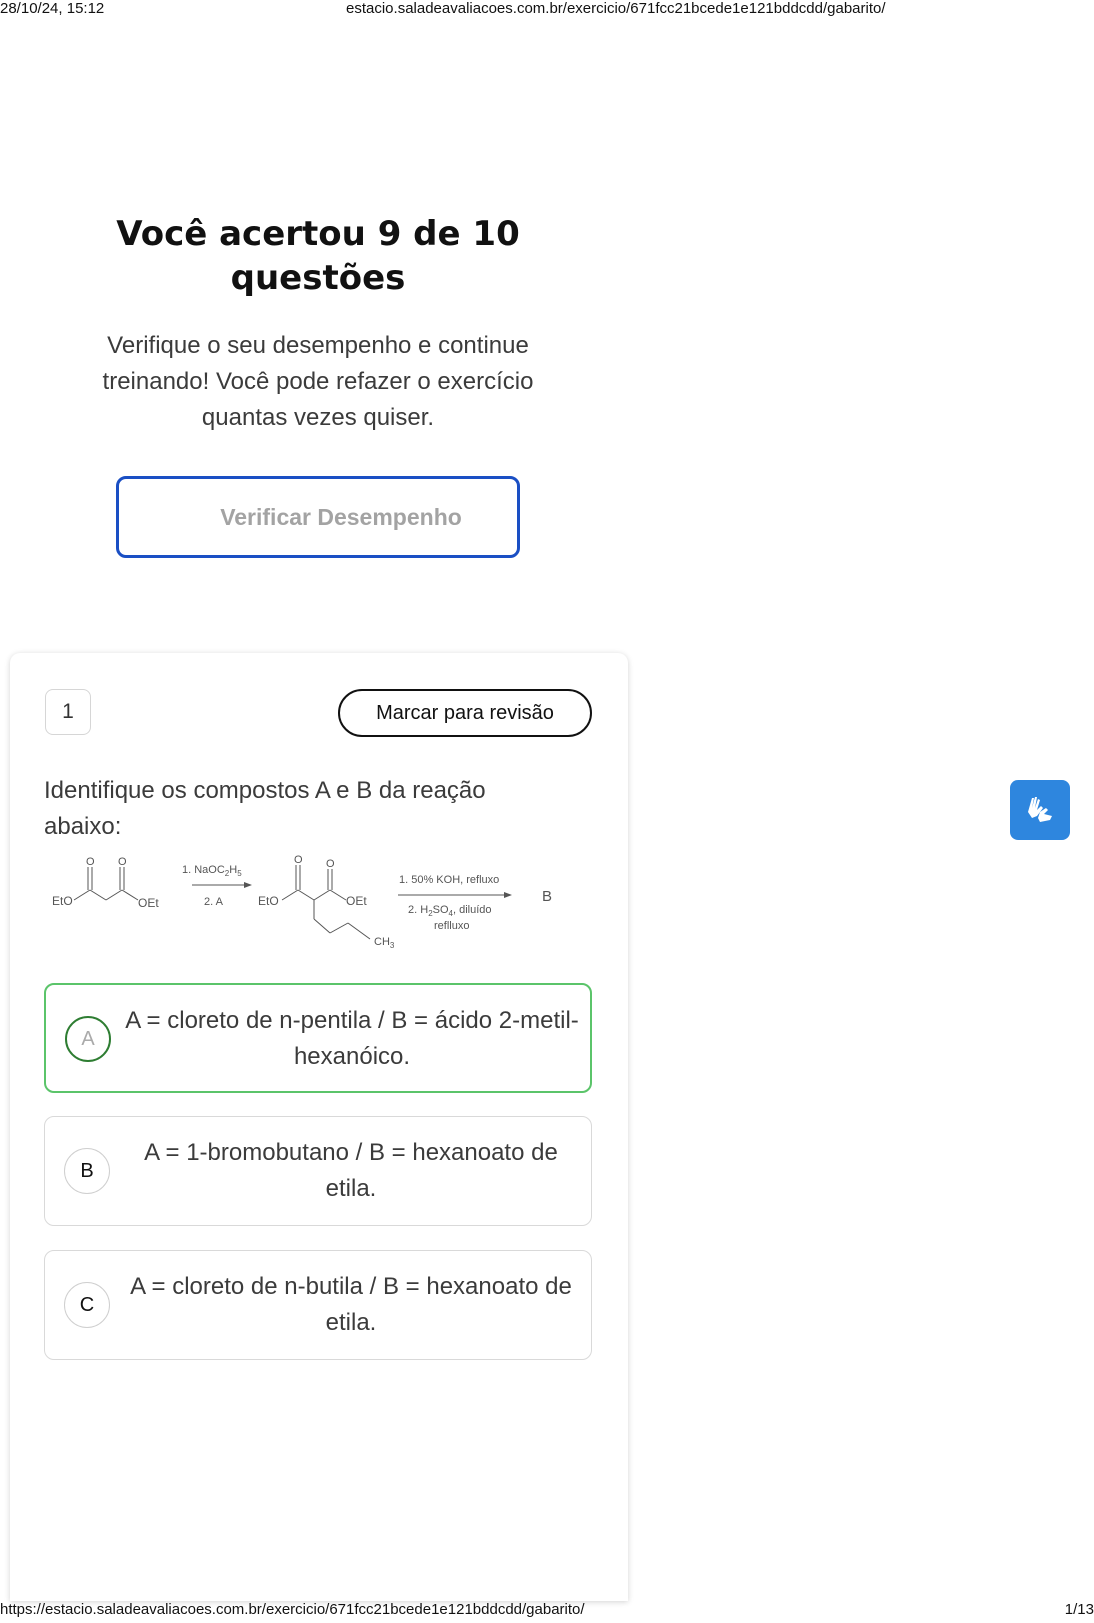 The image size is (1094, 1623). Describe the element at coordinates (318, 256) in the screenshot. I see `result-title: Você acertou 9 de 10 questões` at that location.